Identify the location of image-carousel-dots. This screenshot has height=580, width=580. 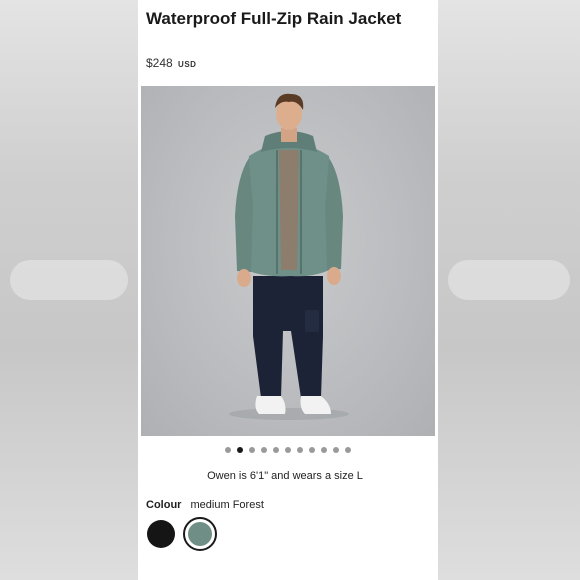
(288, 452).